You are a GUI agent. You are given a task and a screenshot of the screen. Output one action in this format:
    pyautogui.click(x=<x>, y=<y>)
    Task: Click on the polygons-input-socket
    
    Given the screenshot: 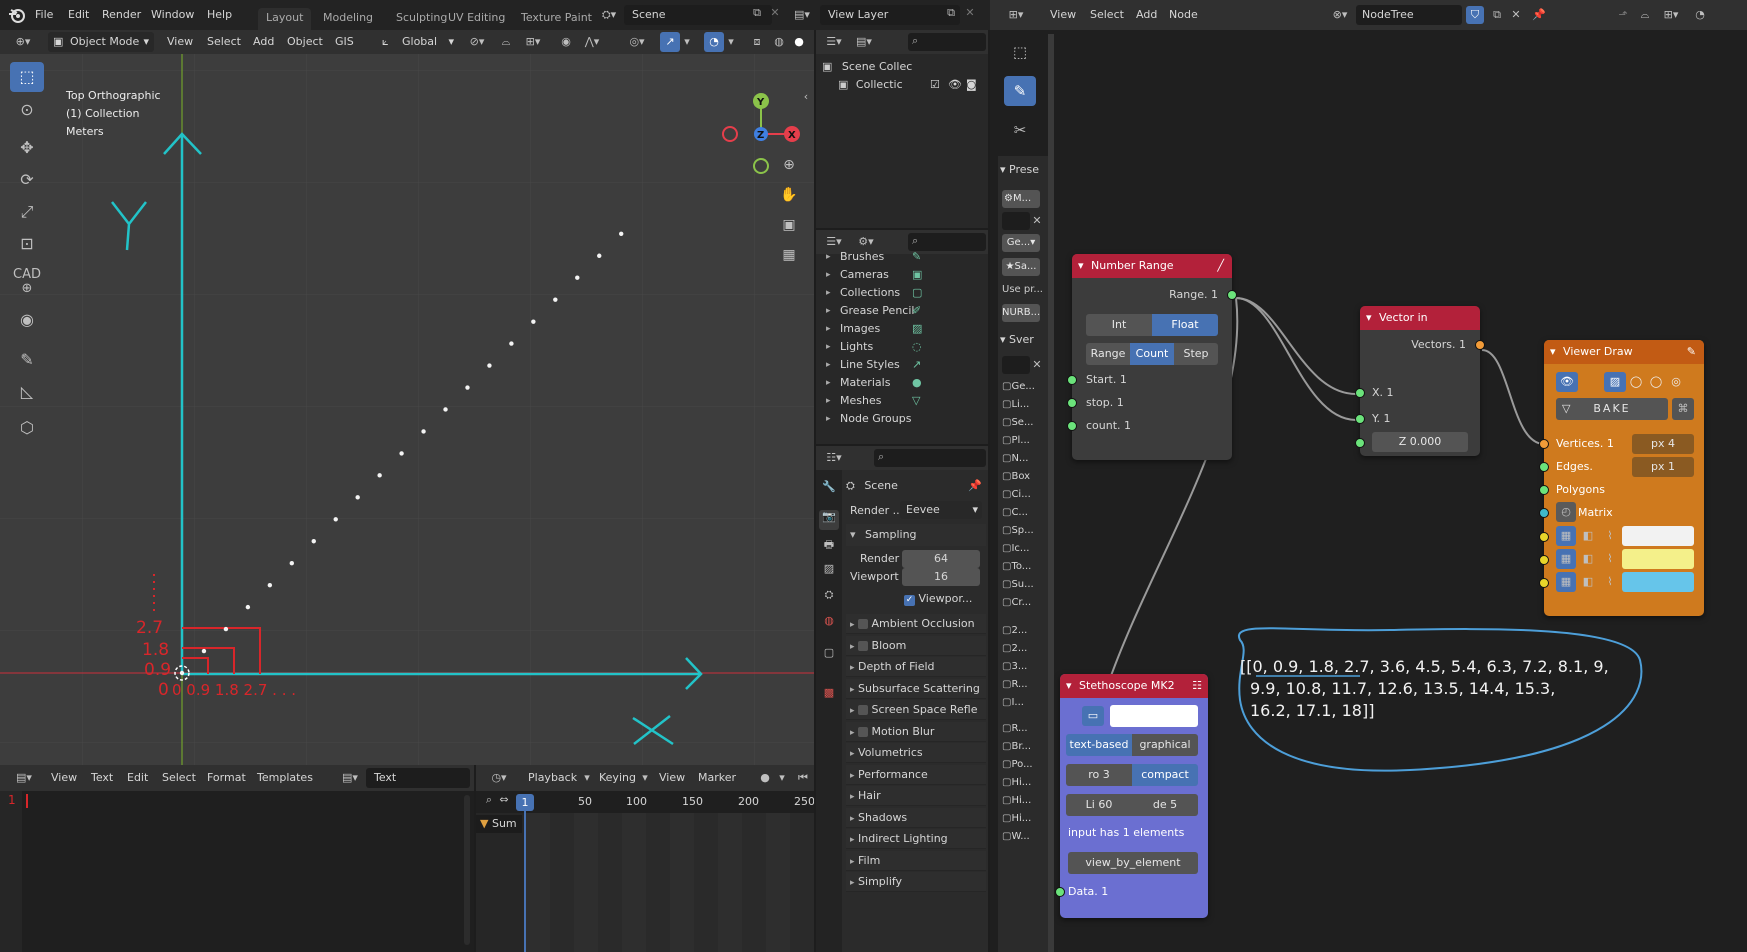 What is the action you would take?
    pyautogui.click(x=1544, y=490)
    